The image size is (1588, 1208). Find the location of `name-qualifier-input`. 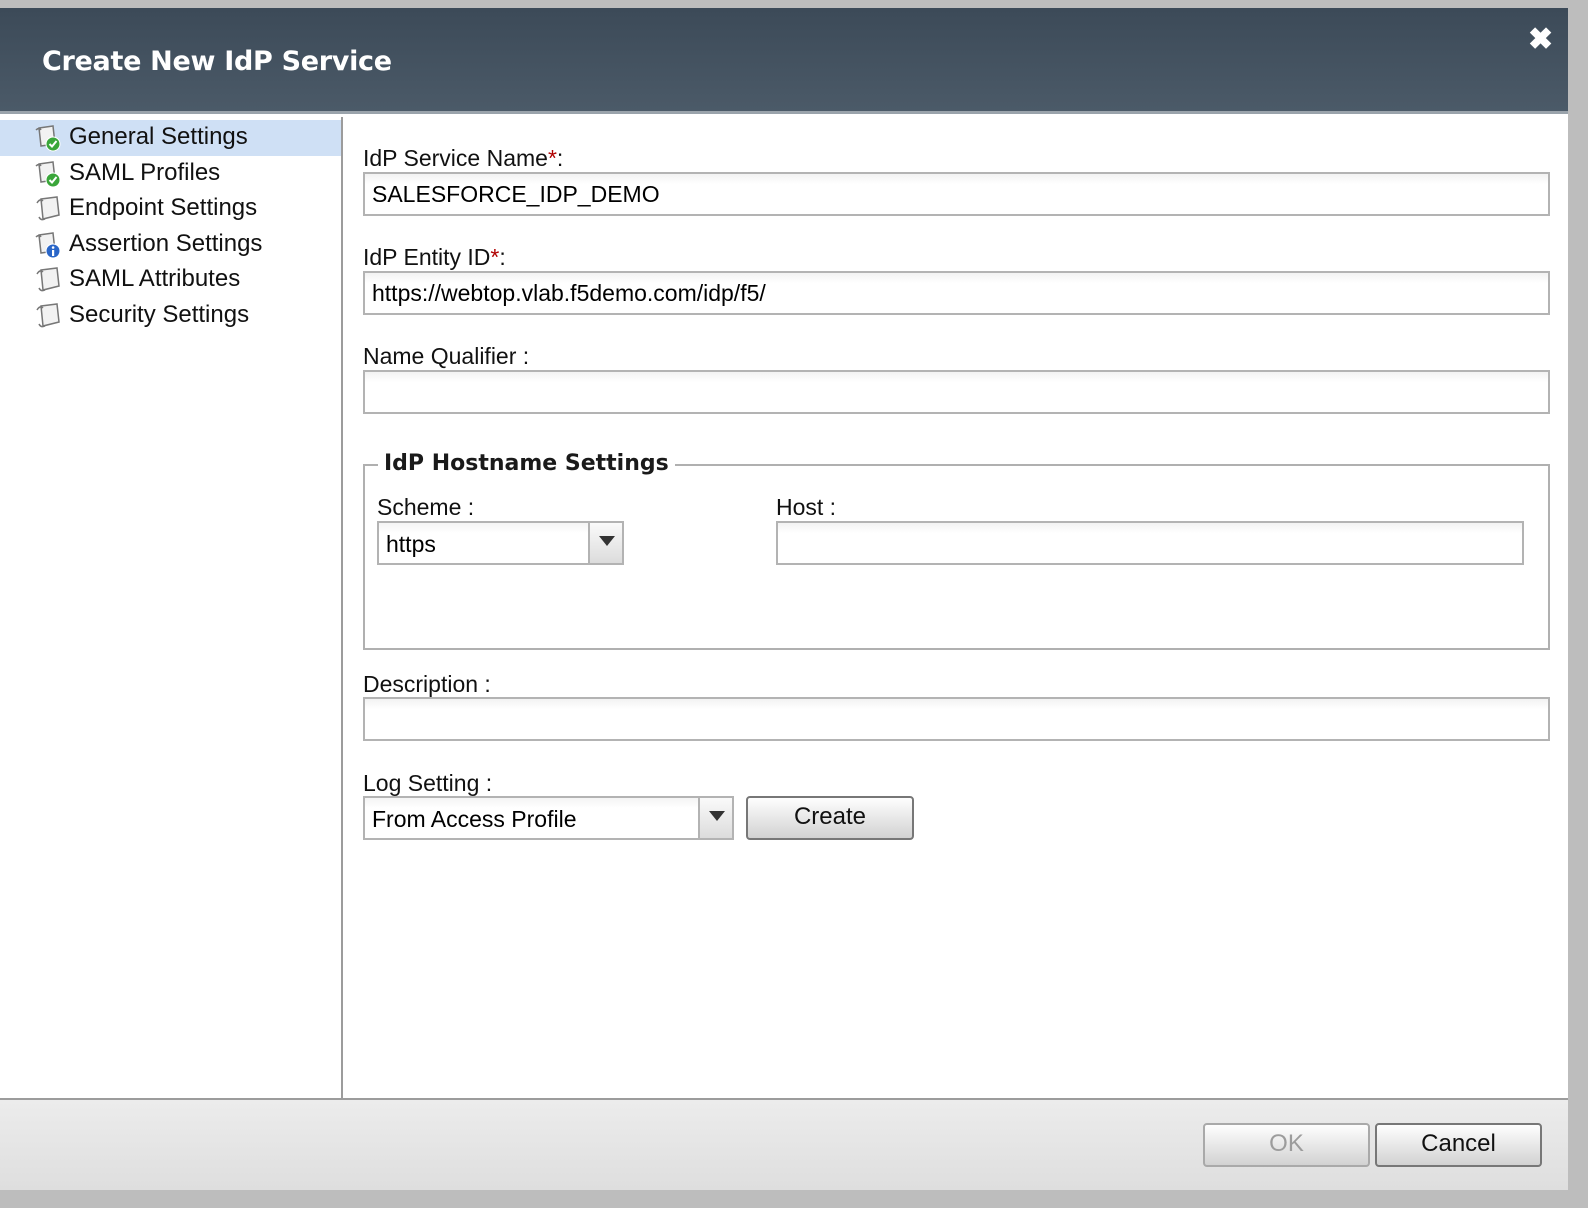

name-qualifier-input is located at coordinates (956, 392).